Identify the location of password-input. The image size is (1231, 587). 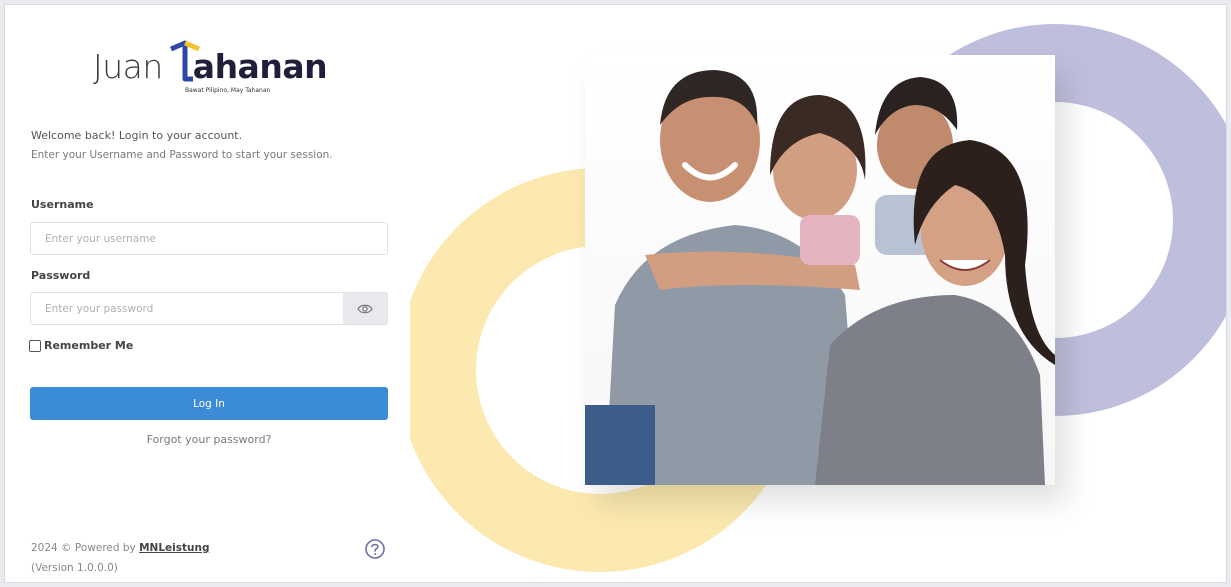
(187, 308).